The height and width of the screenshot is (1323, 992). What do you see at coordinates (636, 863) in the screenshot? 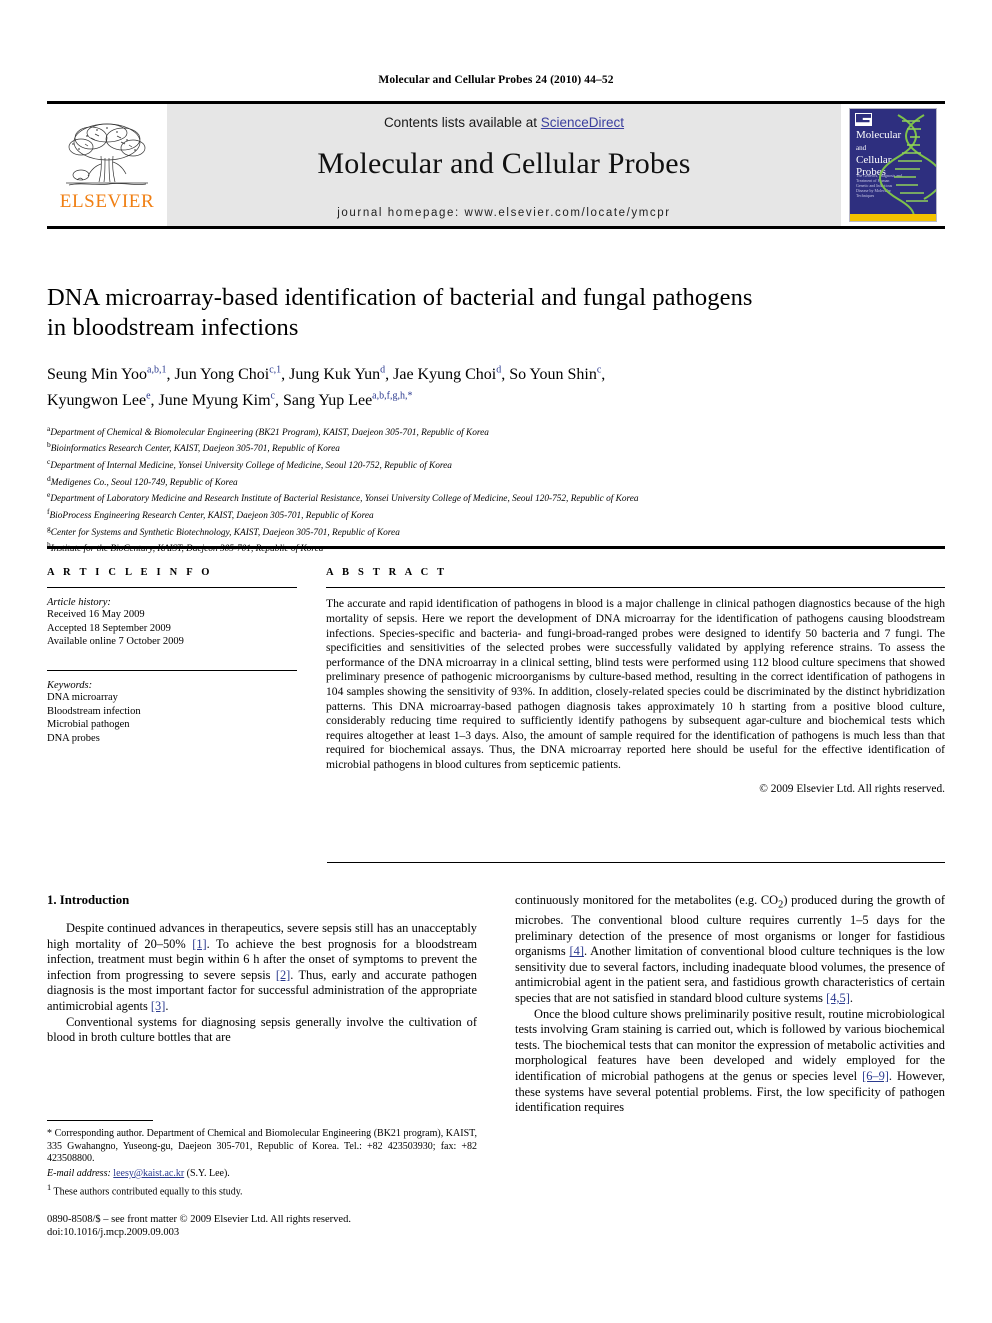
I see `abstract-bottom-rule` at bounding box center [636, 863].